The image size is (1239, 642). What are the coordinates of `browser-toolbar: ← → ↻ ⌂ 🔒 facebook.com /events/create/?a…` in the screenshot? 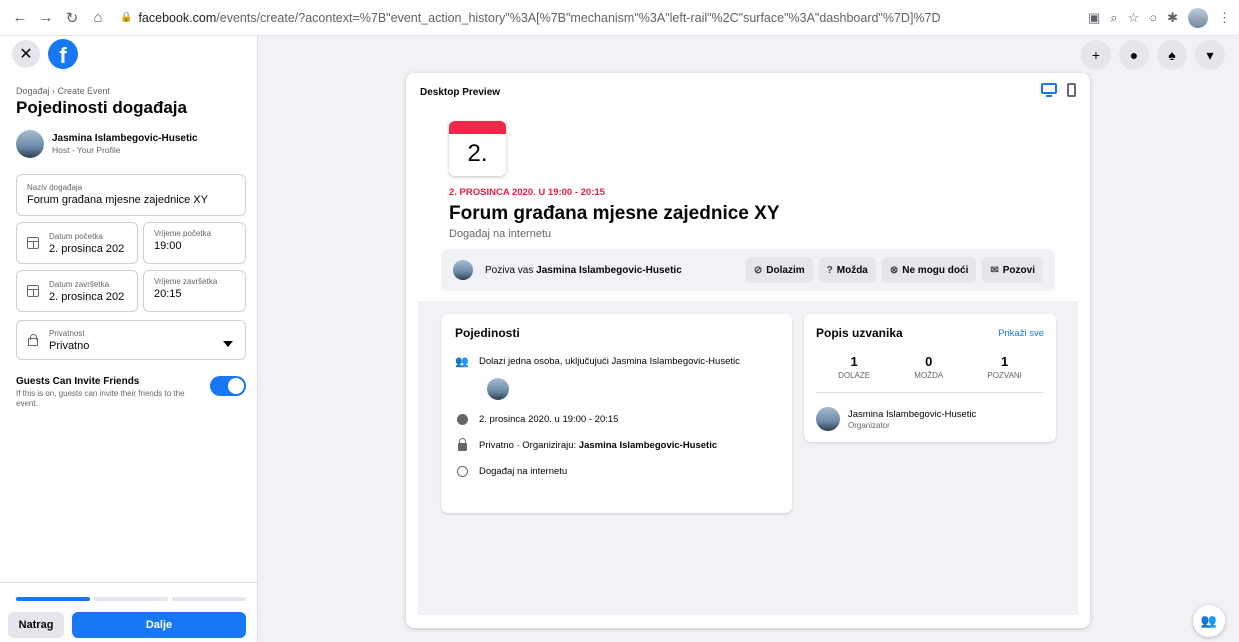 It's located at (619, 18).